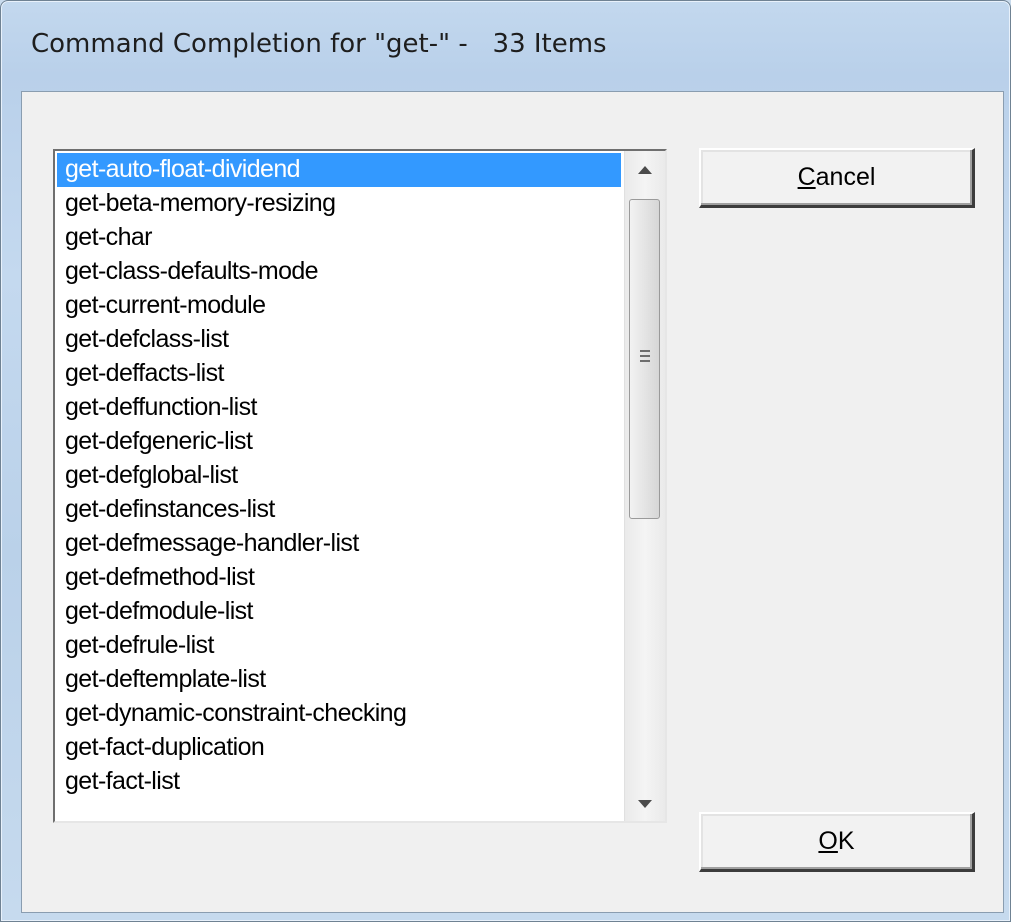 The width and height of the screenshot is (1011, 922). Describe the element at coordinates (806, 177) in the screenshot. I see `cancel-mnemonic: C` at that location.